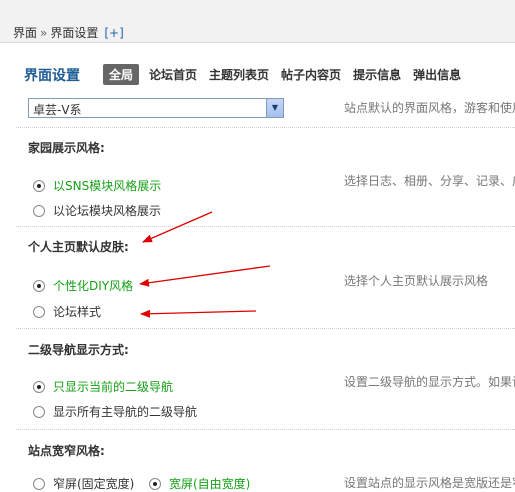  I want to click on arrow-to-forum-theme, so click(198, 313).